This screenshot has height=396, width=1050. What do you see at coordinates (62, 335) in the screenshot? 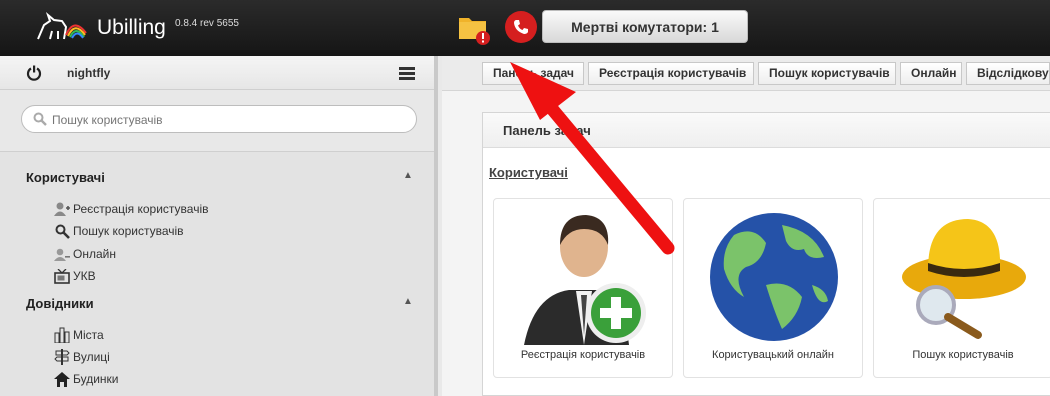
I see `city-icon` at bounding box center [62, 335].